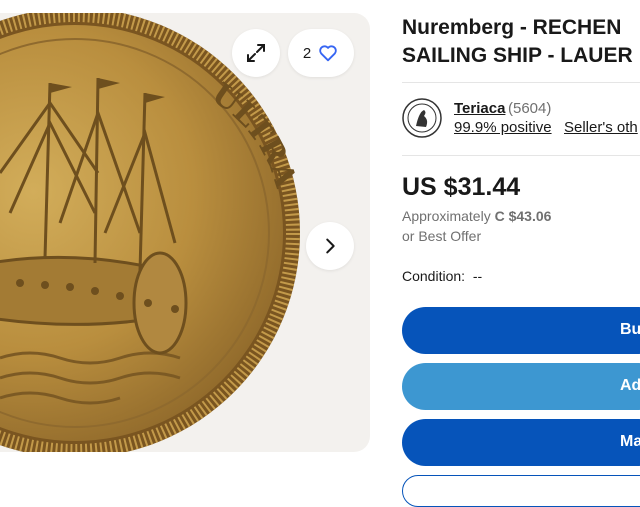  I want to click on seller-positive-link: 99.9% positive, so click(503, 127).